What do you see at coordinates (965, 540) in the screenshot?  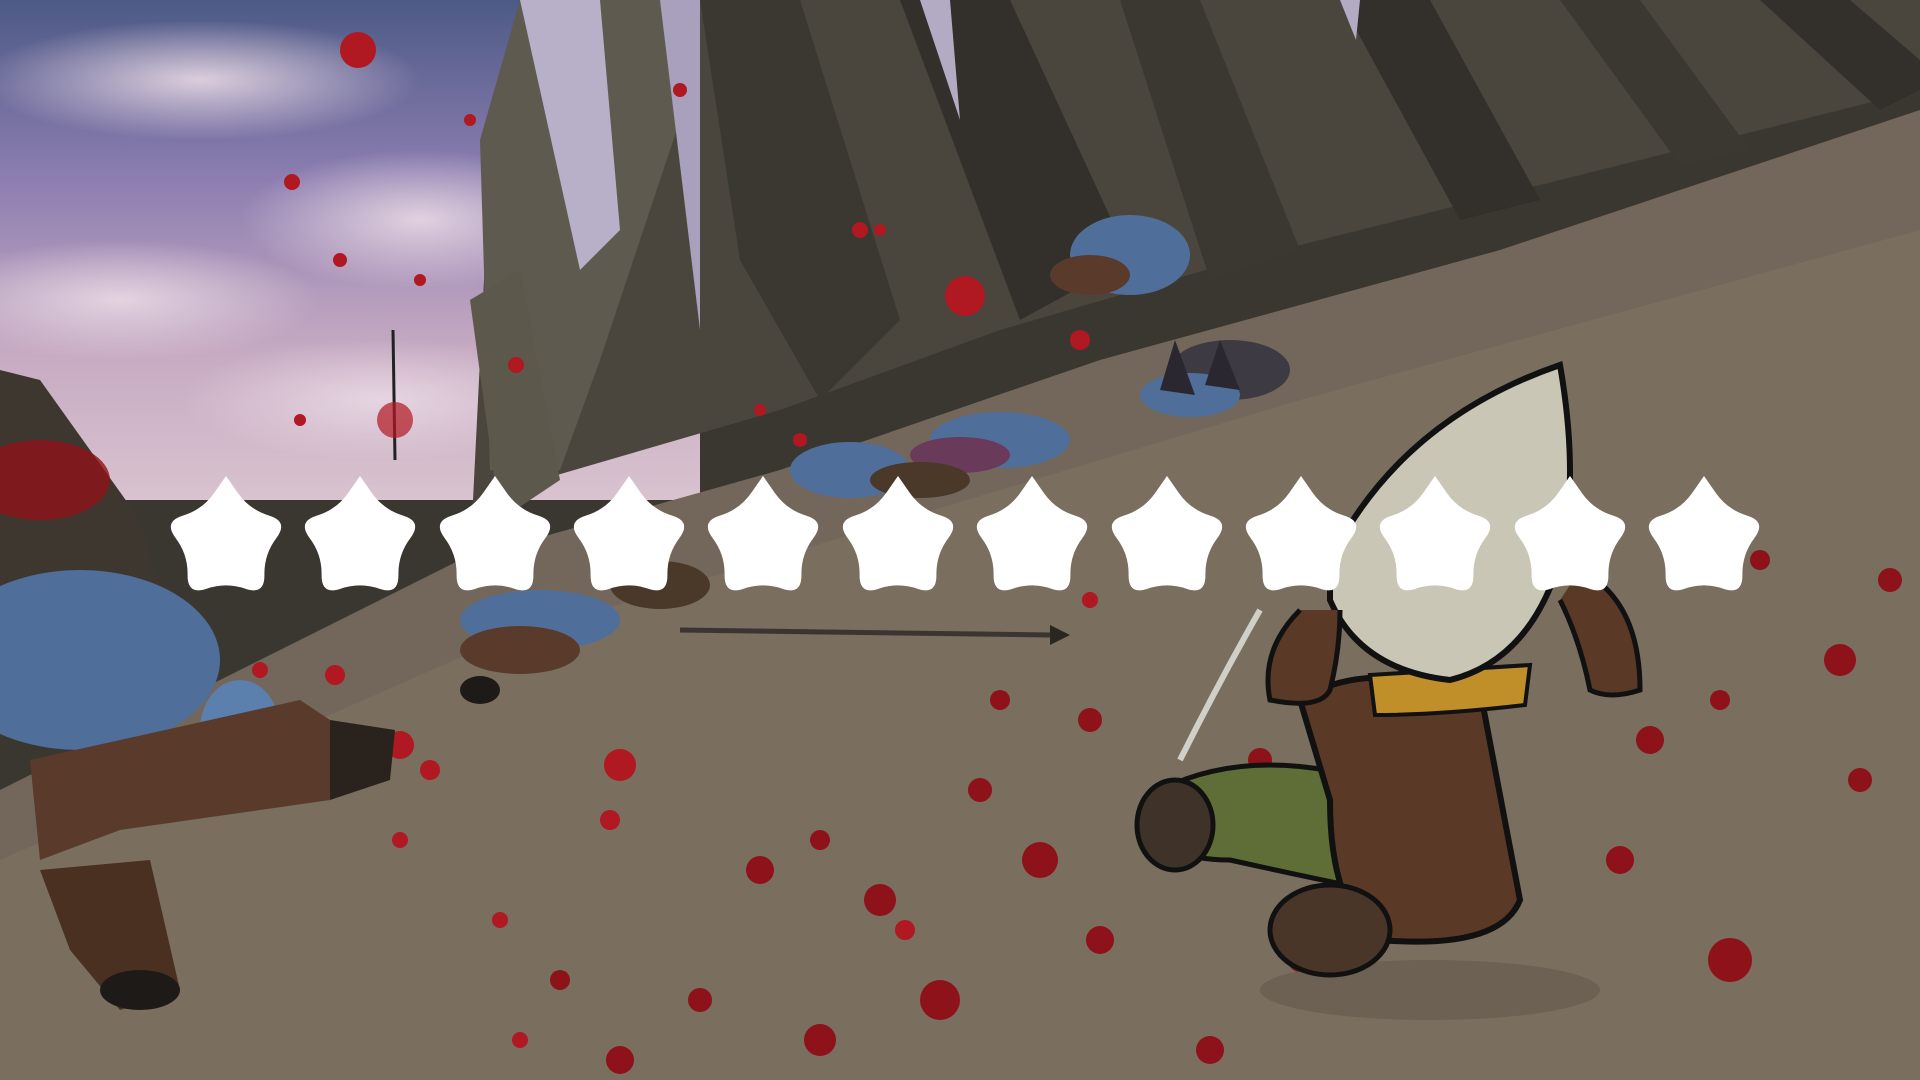 I see `star-progress-row` at bounding box center [965, 540].